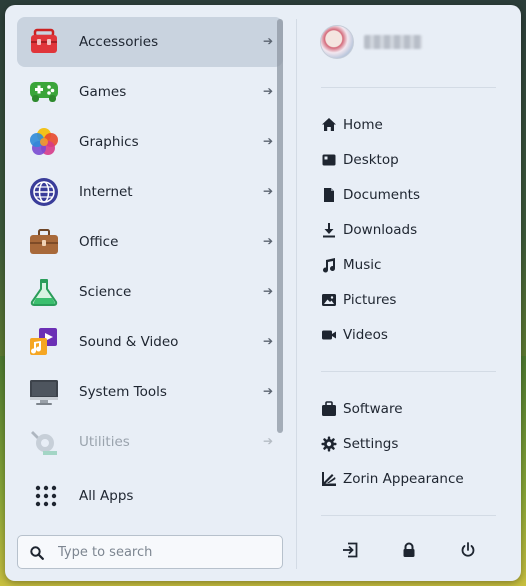  I want to click on appearance-icon, so click(329, 479).